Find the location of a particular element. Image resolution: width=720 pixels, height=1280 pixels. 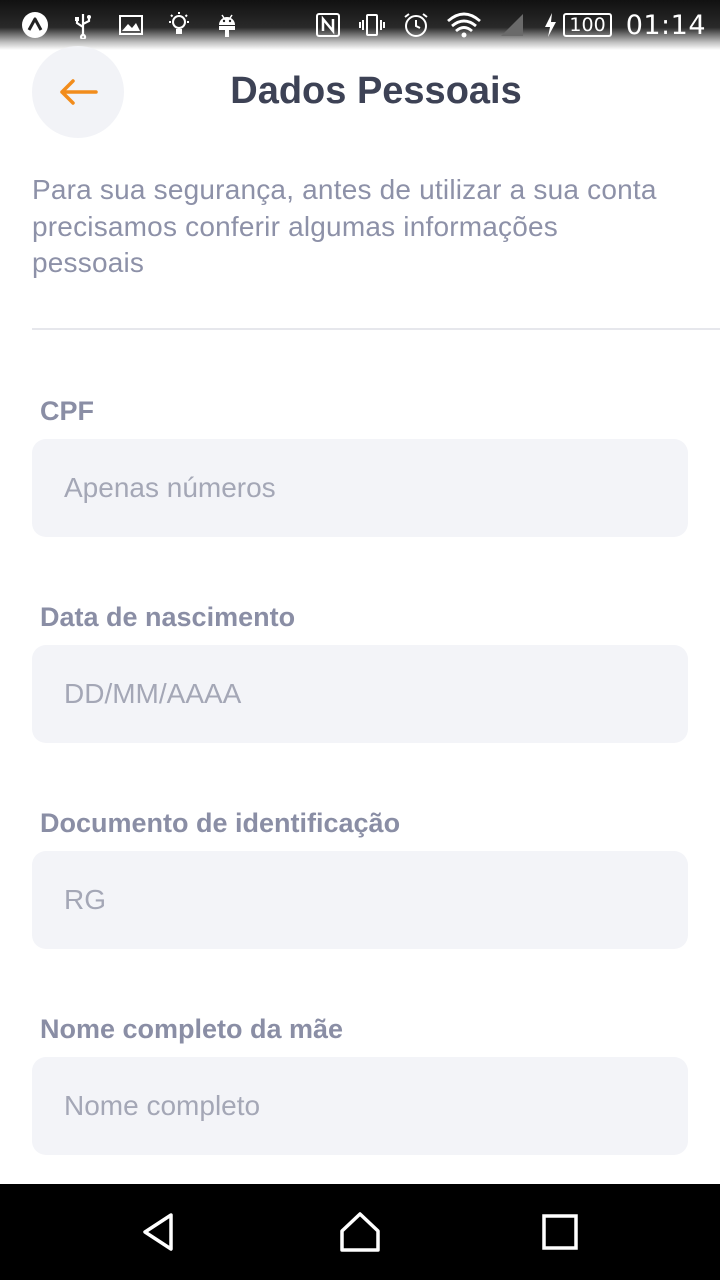

status-bar-left is located at coordinates (131, 25).